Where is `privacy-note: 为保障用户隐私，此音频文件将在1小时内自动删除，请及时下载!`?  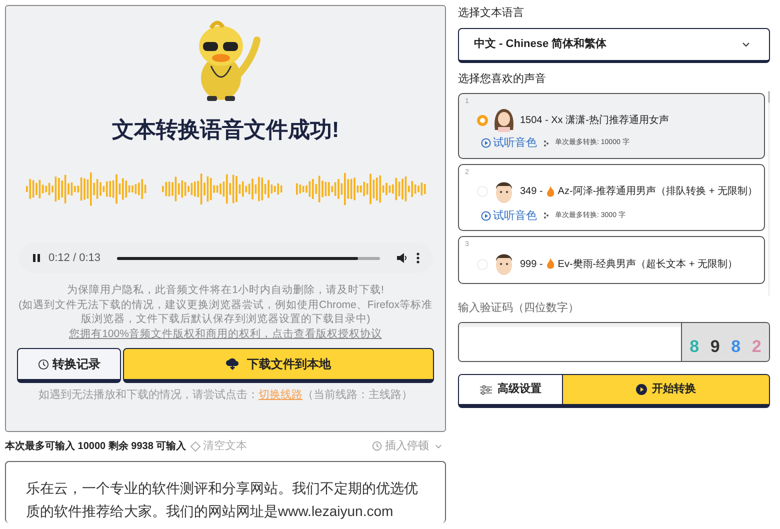 privacy-note: 为保障用户隐私，此音频文件将在1小时内自动删除，请及时下载! is located at coordinates (225, 290).